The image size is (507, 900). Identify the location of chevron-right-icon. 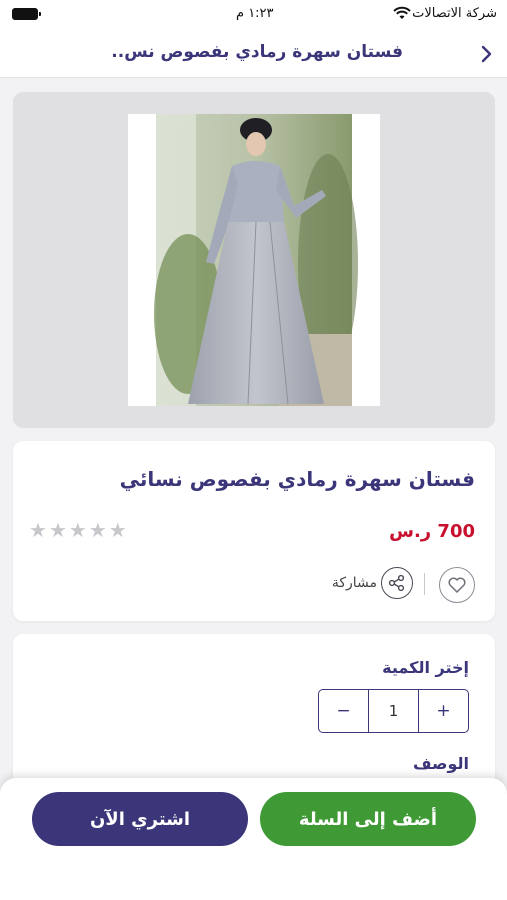
(487, 54).